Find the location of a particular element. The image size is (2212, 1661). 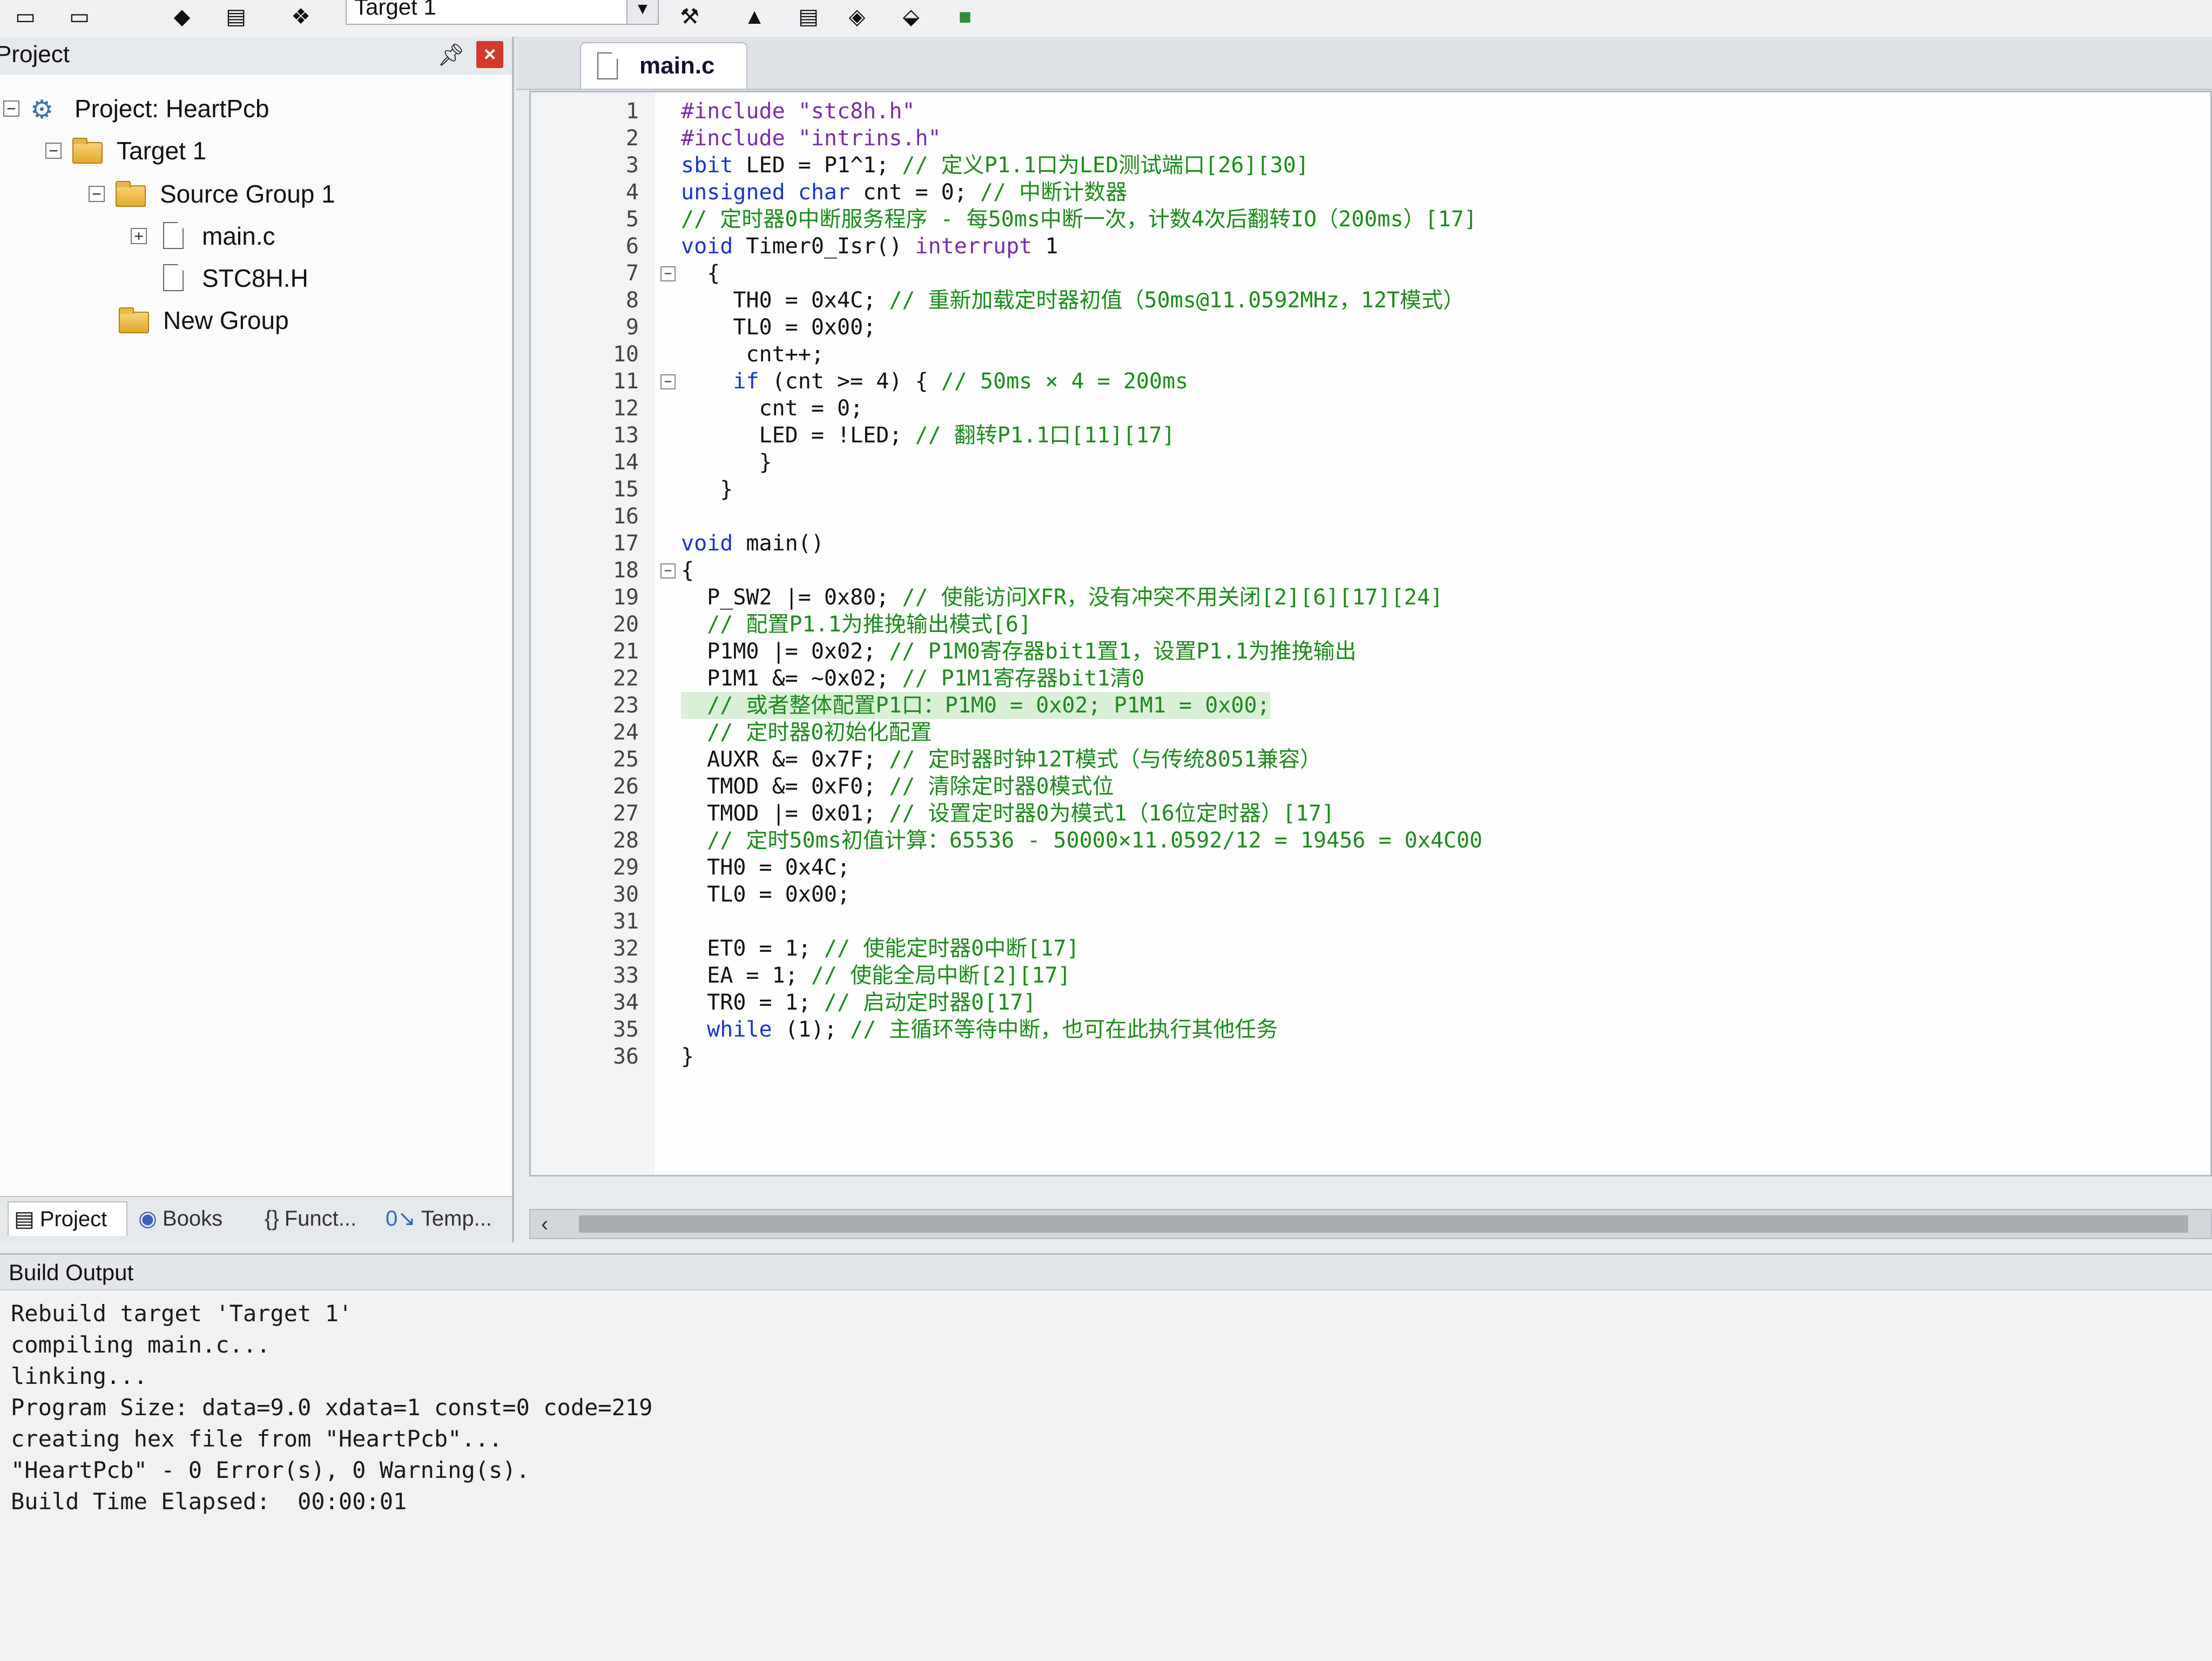

tree-item-label: main.c is located at coordinates (238, 236).